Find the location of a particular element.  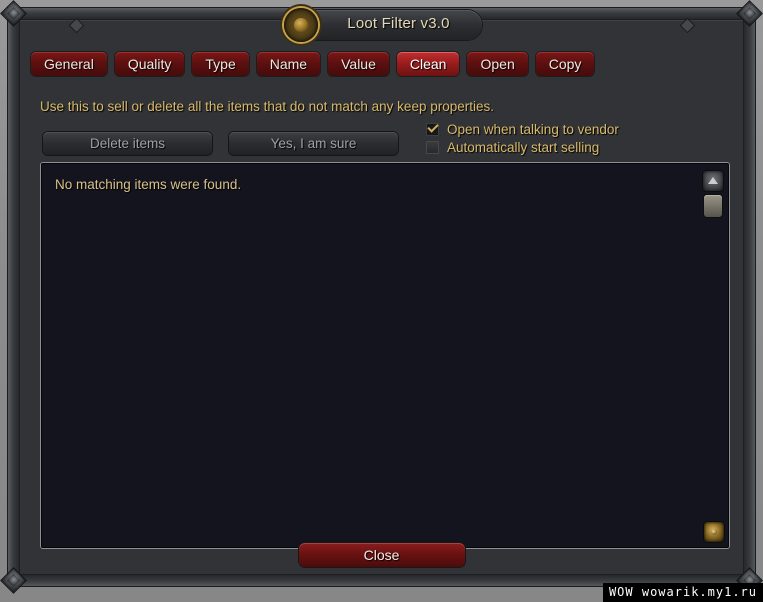

option-automatically-start-selling: Automatically start selling is located at coordinates (512, 147).